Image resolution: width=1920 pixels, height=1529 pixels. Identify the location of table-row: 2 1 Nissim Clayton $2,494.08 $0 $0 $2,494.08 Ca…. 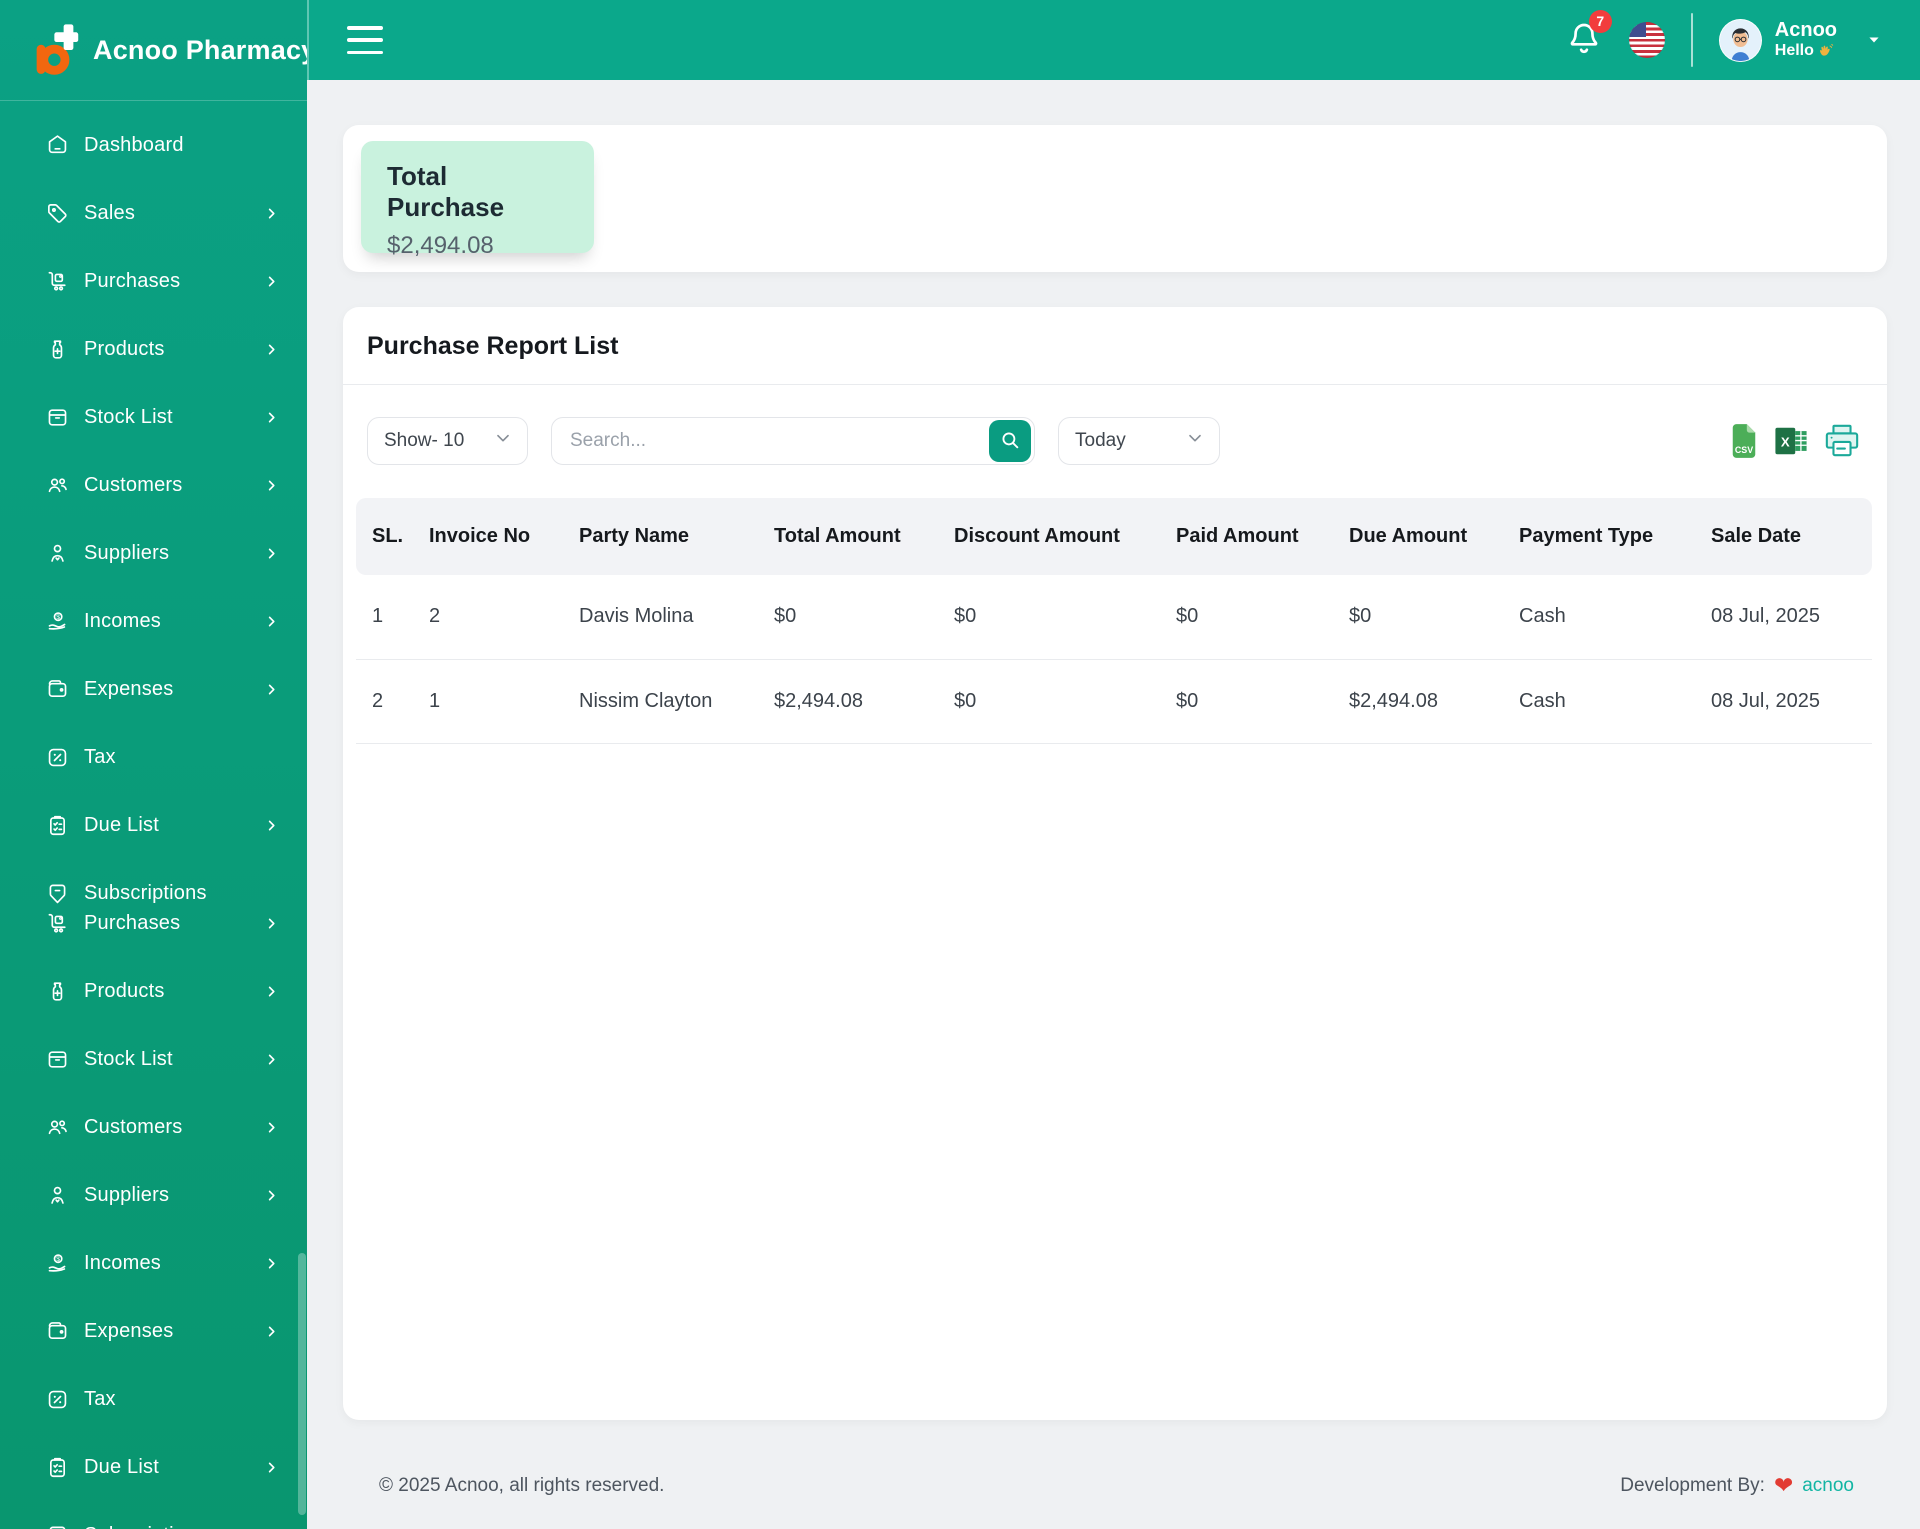
(1114, 701).